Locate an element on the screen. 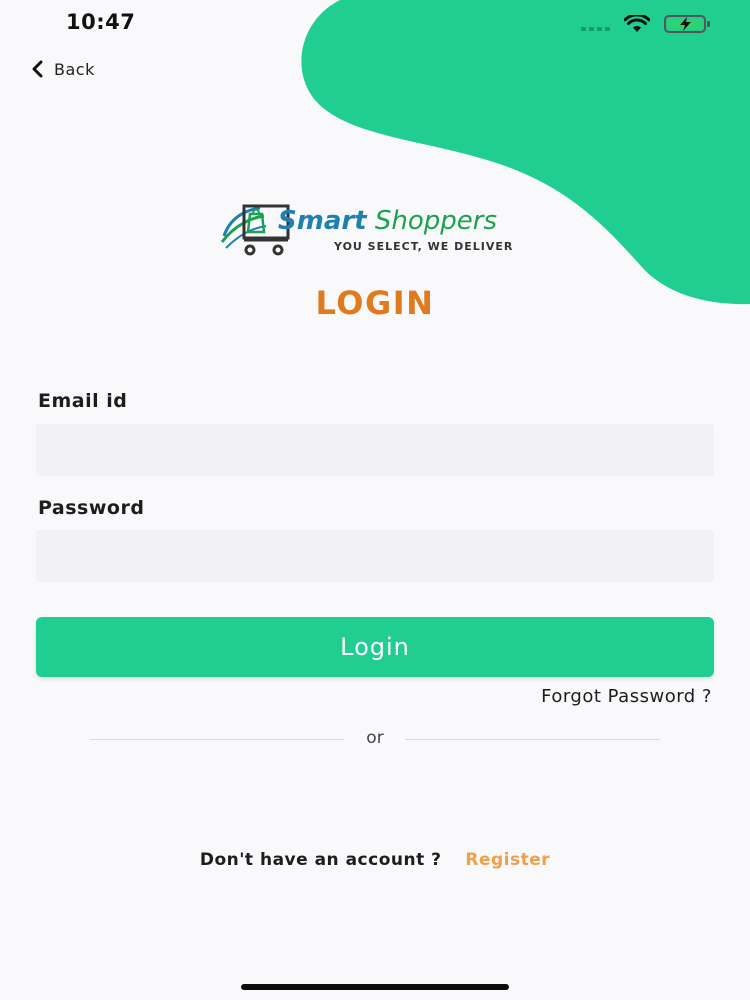 This screenshot has width=750, height=1000. home-indicator is located at coordinates (375, 987).